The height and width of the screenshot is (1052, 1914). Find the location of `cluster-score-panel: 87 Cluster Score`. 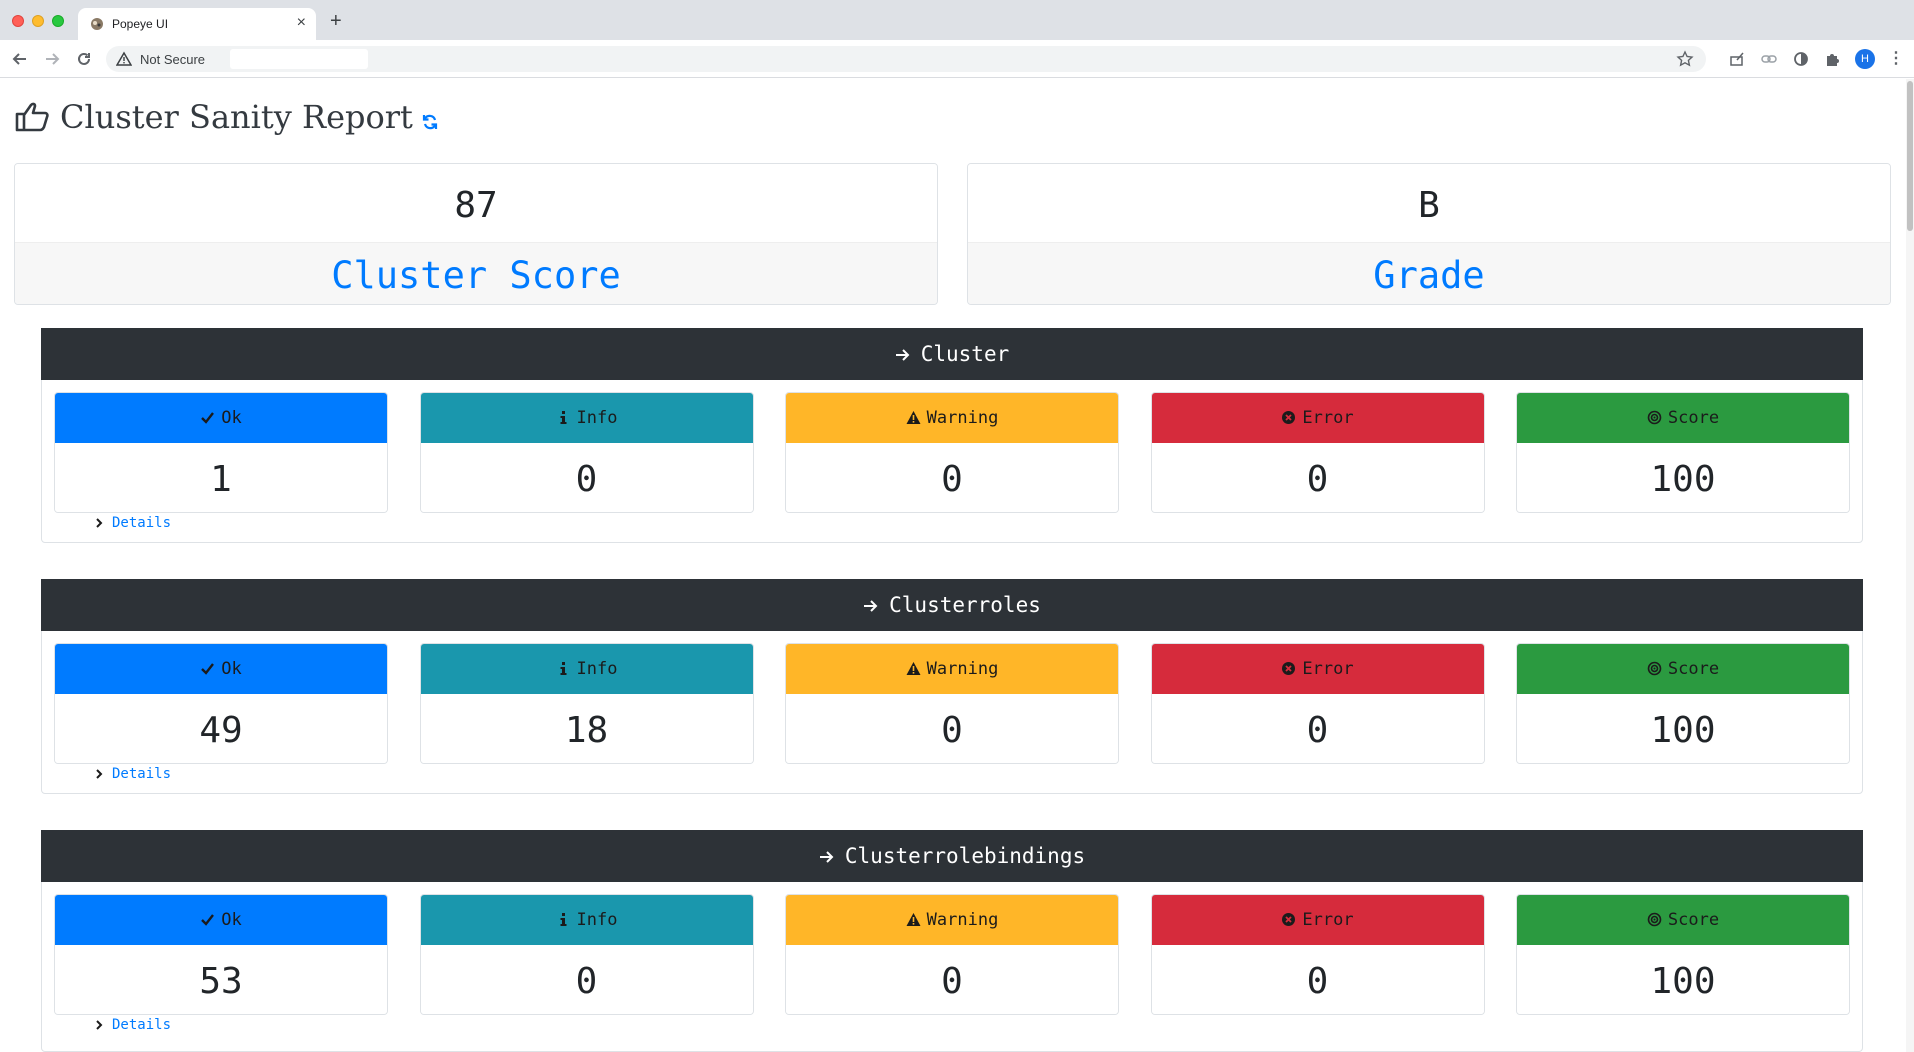

cluster-score-panel: 87 Cluster Score is located at coordinates (476, 234).